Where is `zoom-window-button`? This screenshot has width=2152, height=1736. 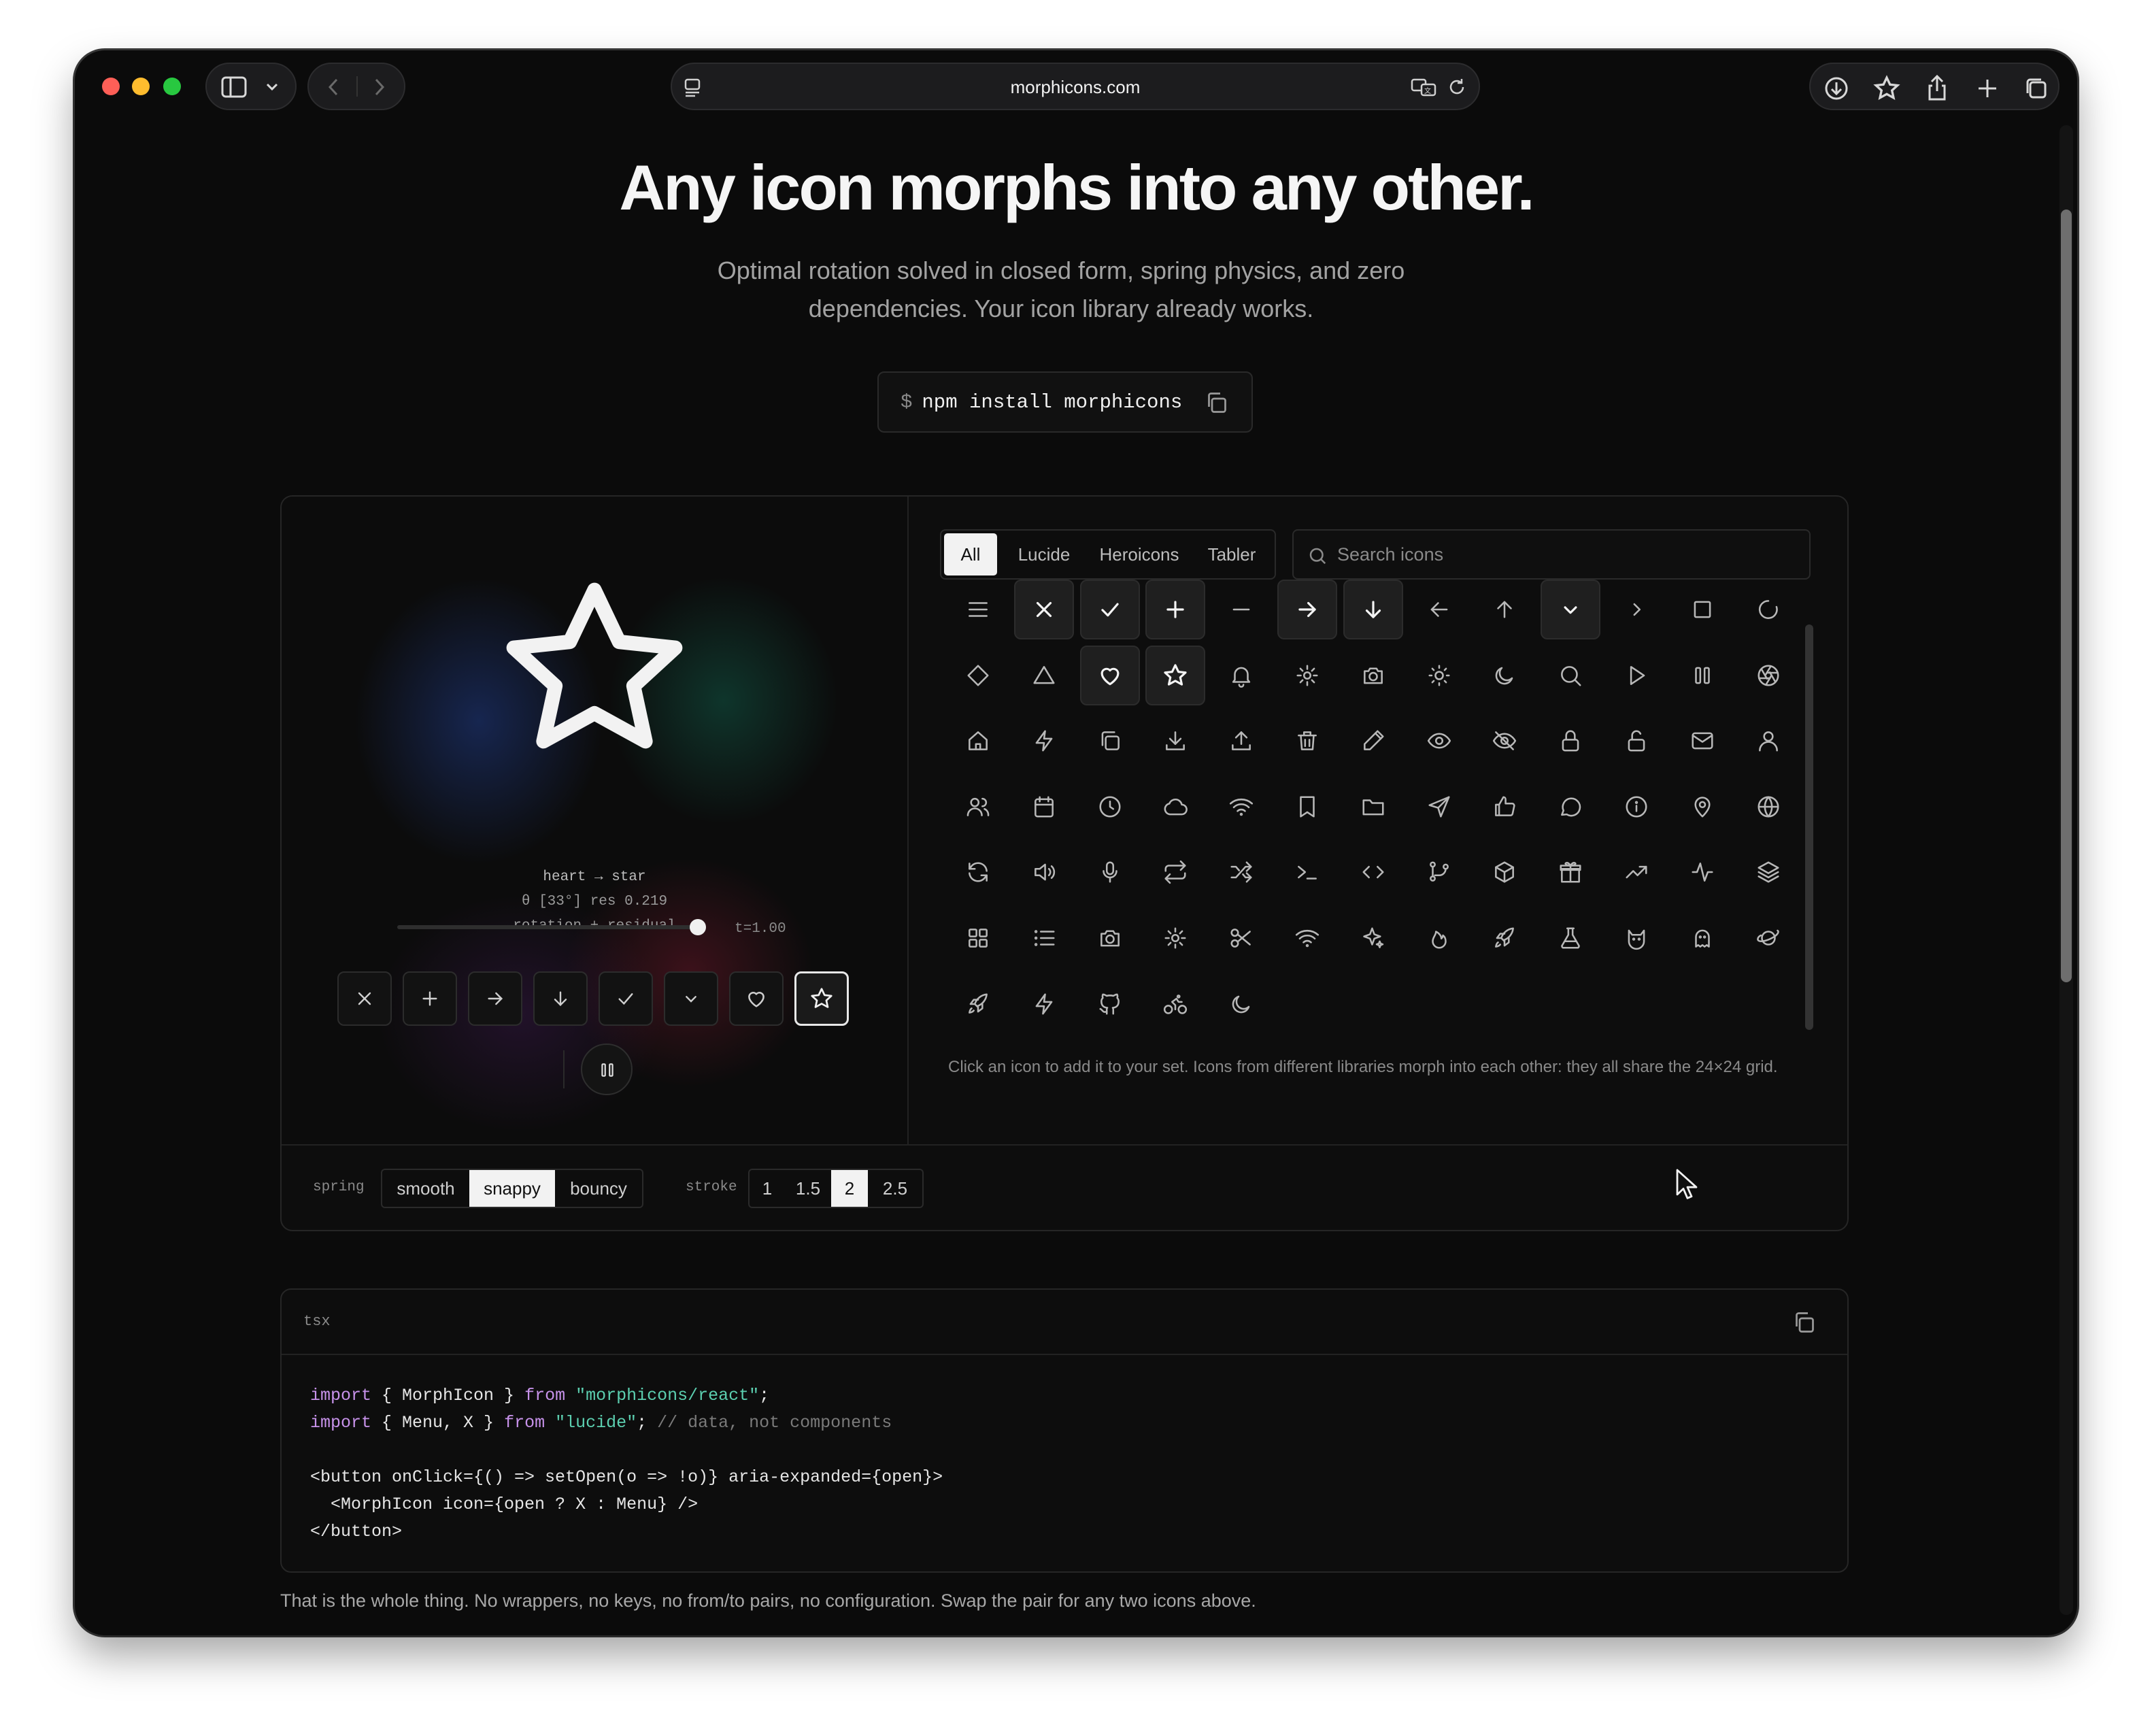
zoom-window-button is located at coordinates (172, 86).